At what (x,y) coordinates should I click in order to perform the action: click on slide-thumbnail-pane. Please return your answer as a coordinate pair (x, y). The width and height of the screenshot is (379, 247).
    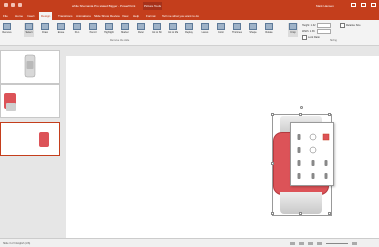
    Looking at the image, I should click on (31, 142).